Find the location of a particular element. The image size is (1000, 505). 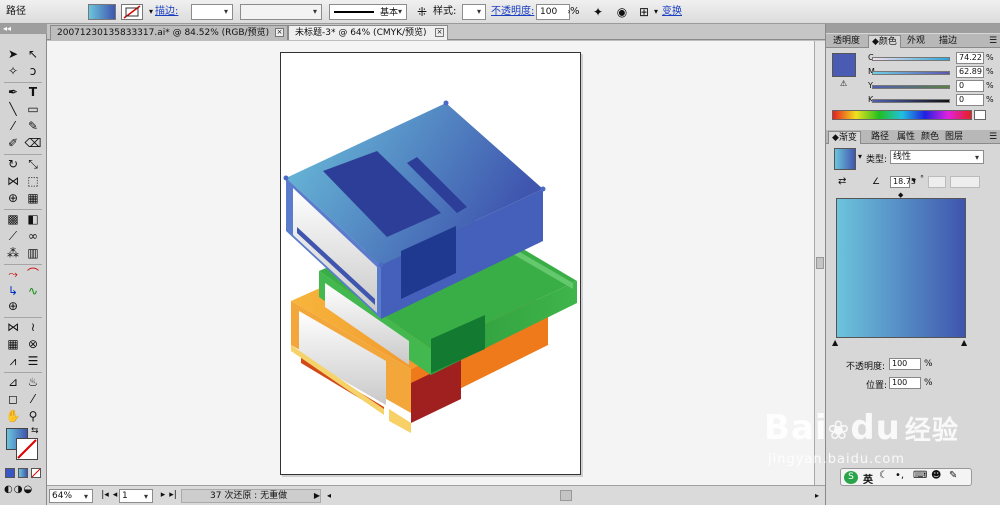

tab-layers: 图层 is located at coordinates (954, 137).